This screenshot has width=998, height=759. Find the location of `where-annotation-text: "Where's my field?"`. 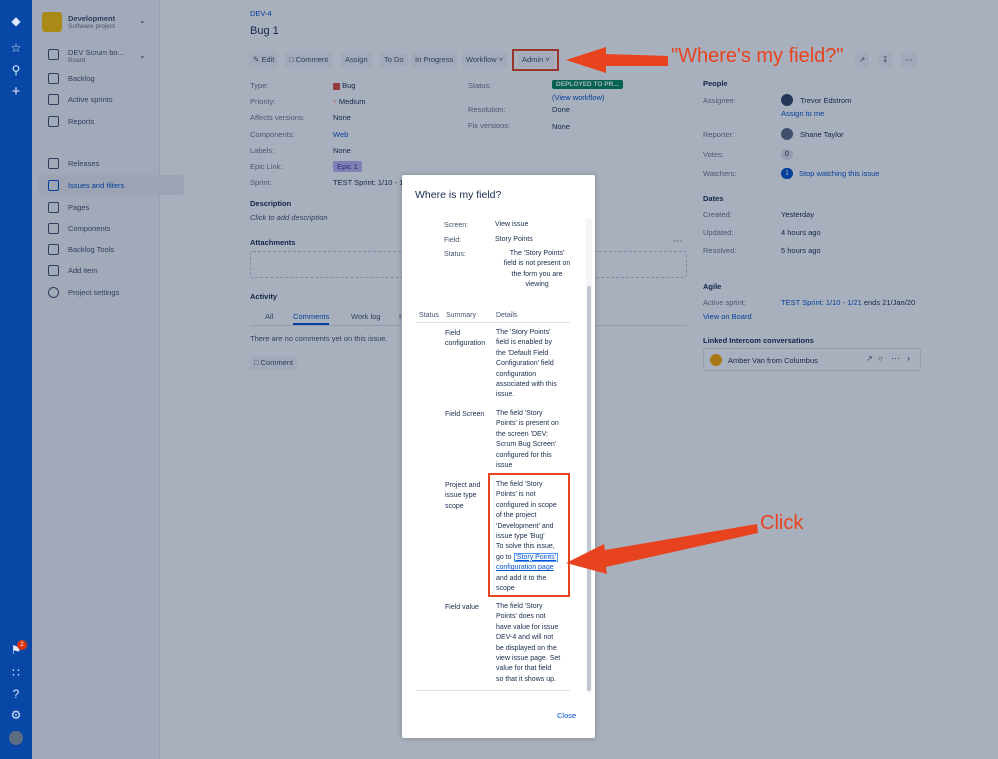

where-annotation-text: "Where's my field?" is located at coordinates (757, 56).